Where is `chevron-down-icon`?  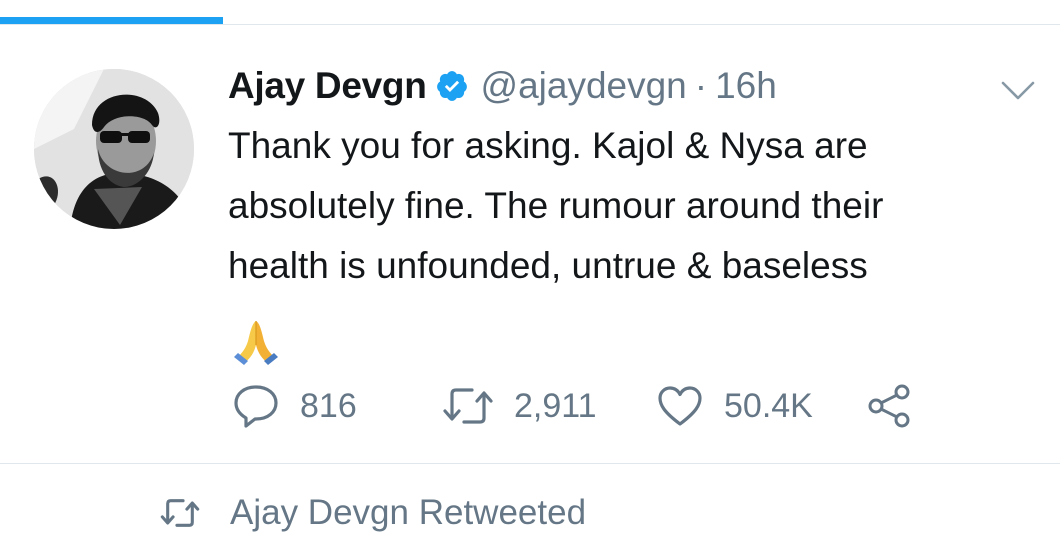 chevron-down-icon is located at coordinates (1018, 90).